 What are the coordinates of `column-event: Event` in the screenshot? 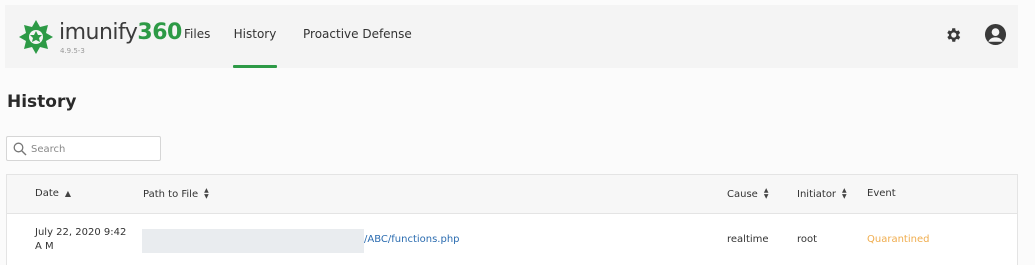 It's located at (881, 193).